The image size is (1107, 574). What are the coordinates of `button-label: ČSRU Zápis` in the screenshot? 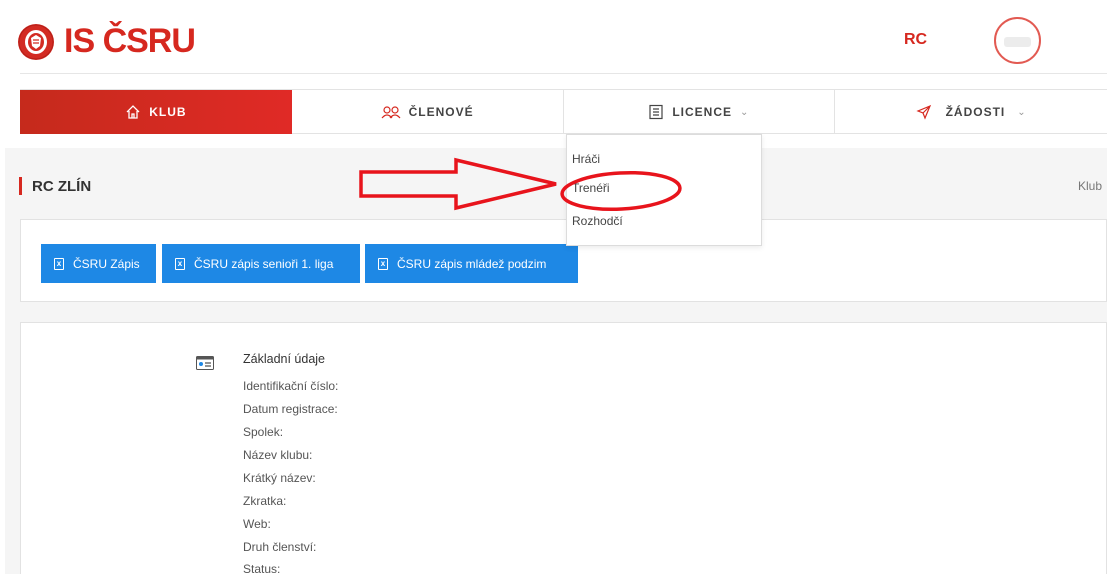 It's located at (106, 263).